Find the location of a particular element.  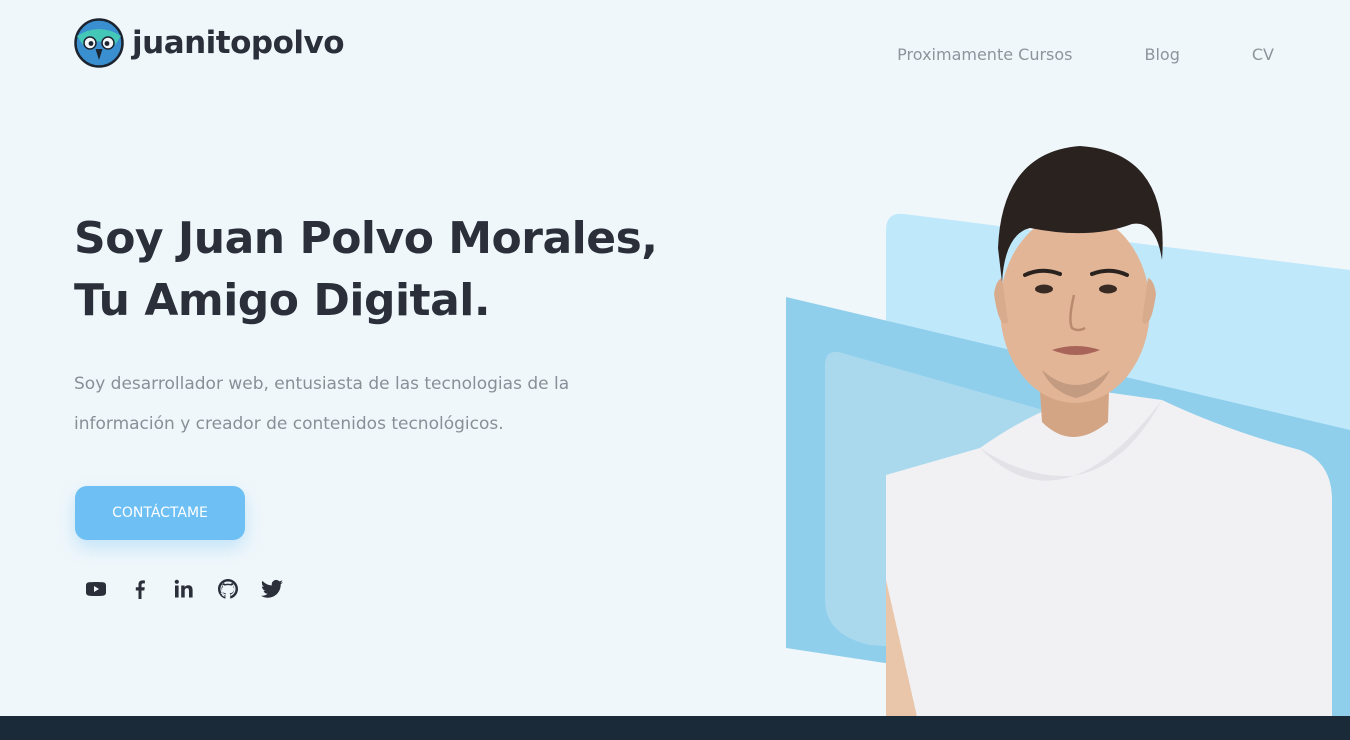

nav-item-cursos: Proximamente Cursos is located at coordinates (984, 54).